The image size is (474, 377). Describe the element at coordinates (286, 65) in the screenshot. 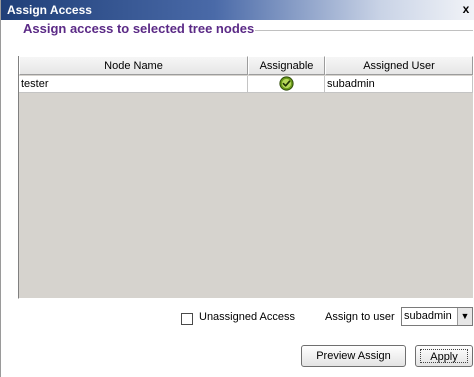

I see `column-header-assignable: Assignable` at that location.